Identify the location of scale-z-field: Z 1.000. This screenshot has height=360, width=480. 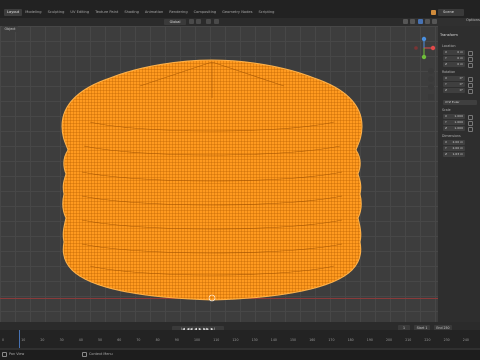
(454, 128).